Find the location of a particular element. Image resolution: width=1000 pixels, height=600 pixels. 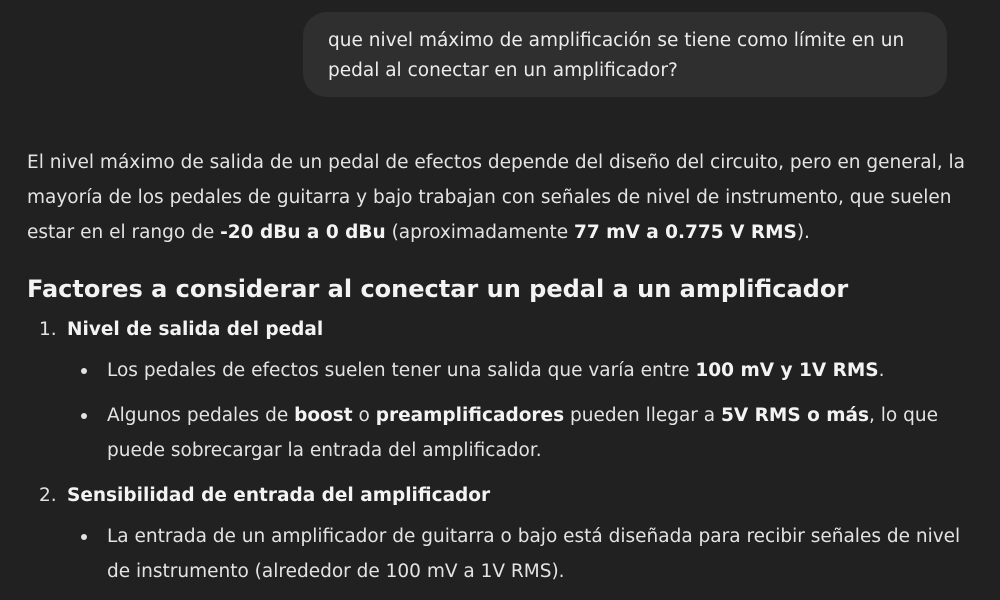

factor-number: 2. is located at coordinates (48, 495).